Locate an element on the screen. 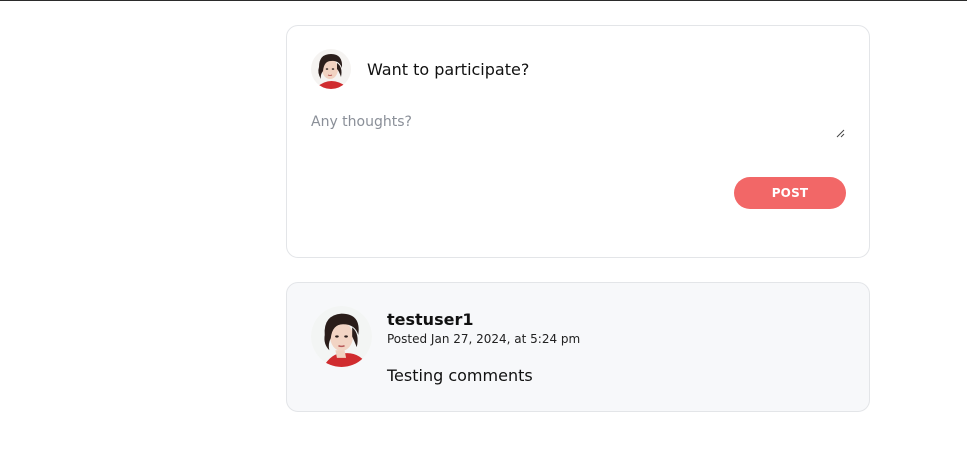 This screenshot has width=967, height=468. top-divider is located at coordinates (483, 0).